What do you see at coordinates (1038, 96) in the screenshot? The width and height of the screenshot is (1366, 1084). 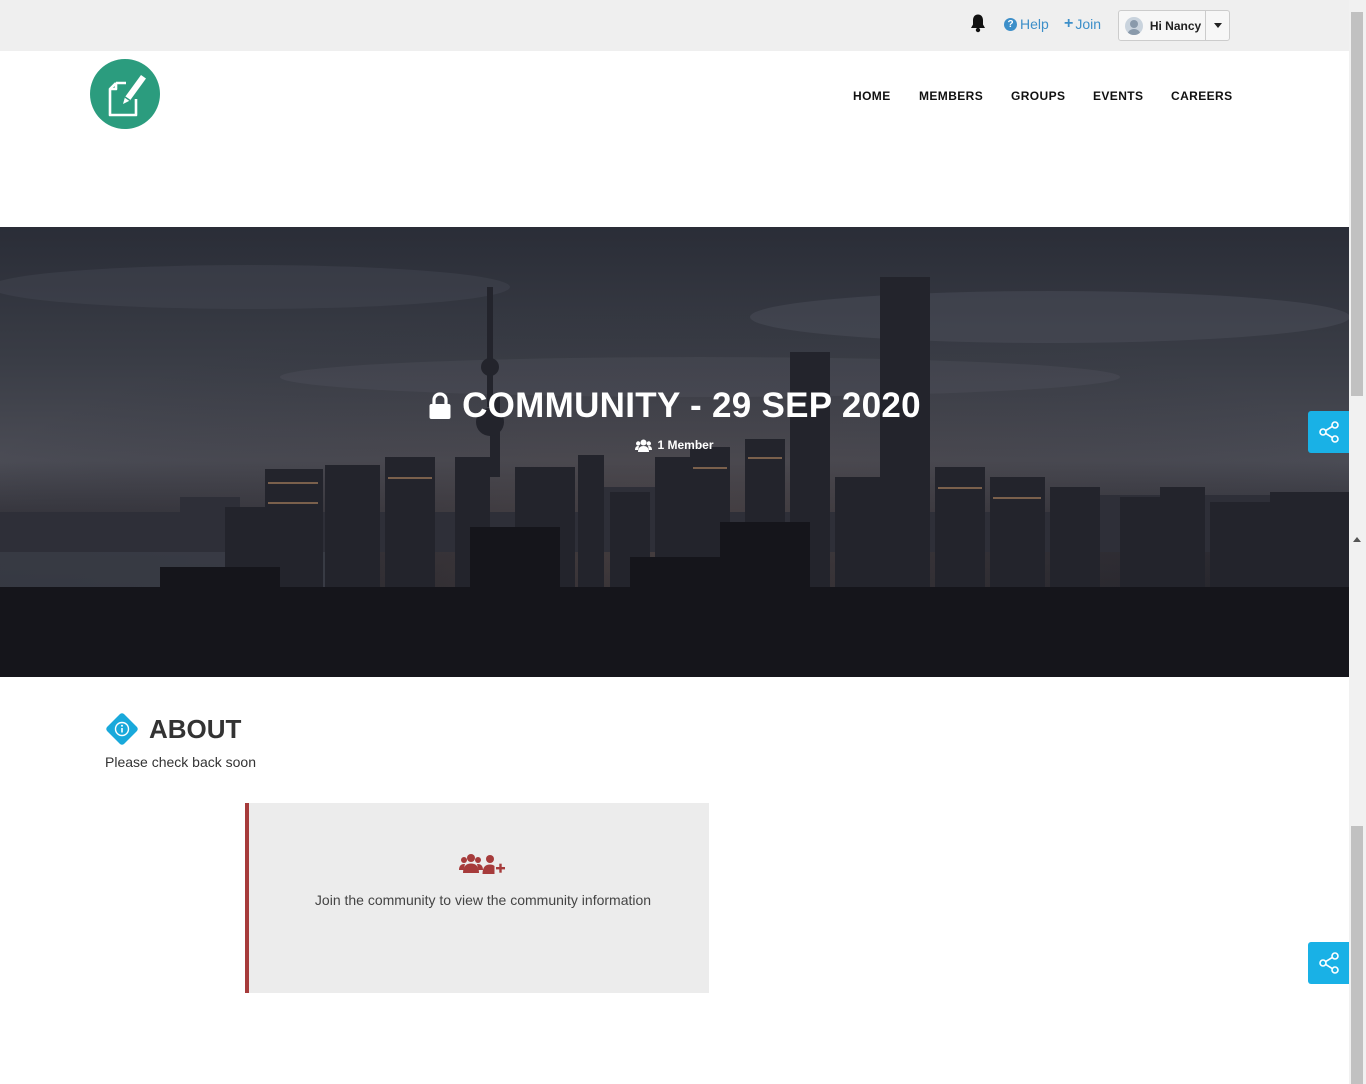 I see `nav-groups: GROUPS` at bounding box center [1038, 96].